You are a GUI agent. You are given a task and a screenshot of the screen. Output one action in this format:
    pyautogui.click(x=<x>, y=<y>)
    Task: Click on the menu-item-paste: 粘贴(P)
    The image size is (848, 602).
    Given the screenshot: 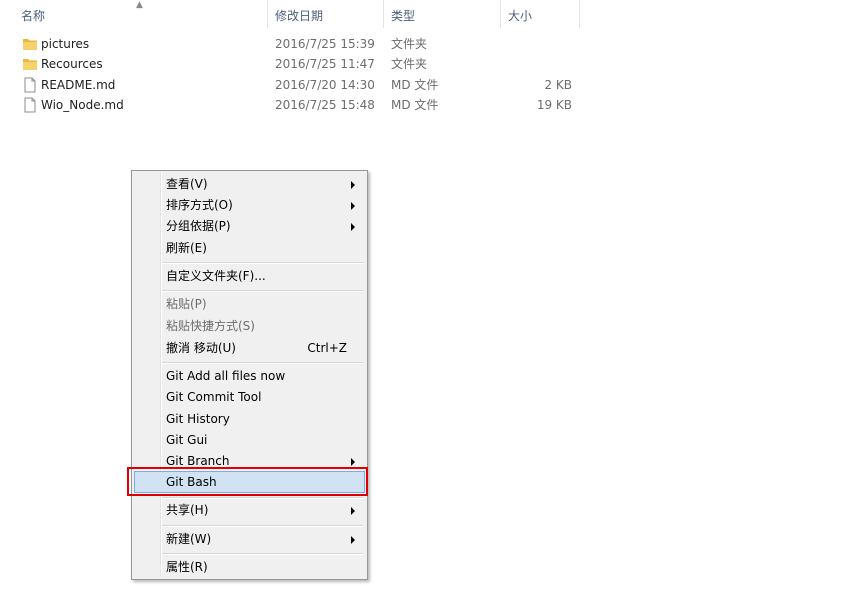 What is the action you would take?
    pyautogui.click(x=249, y=304)
    